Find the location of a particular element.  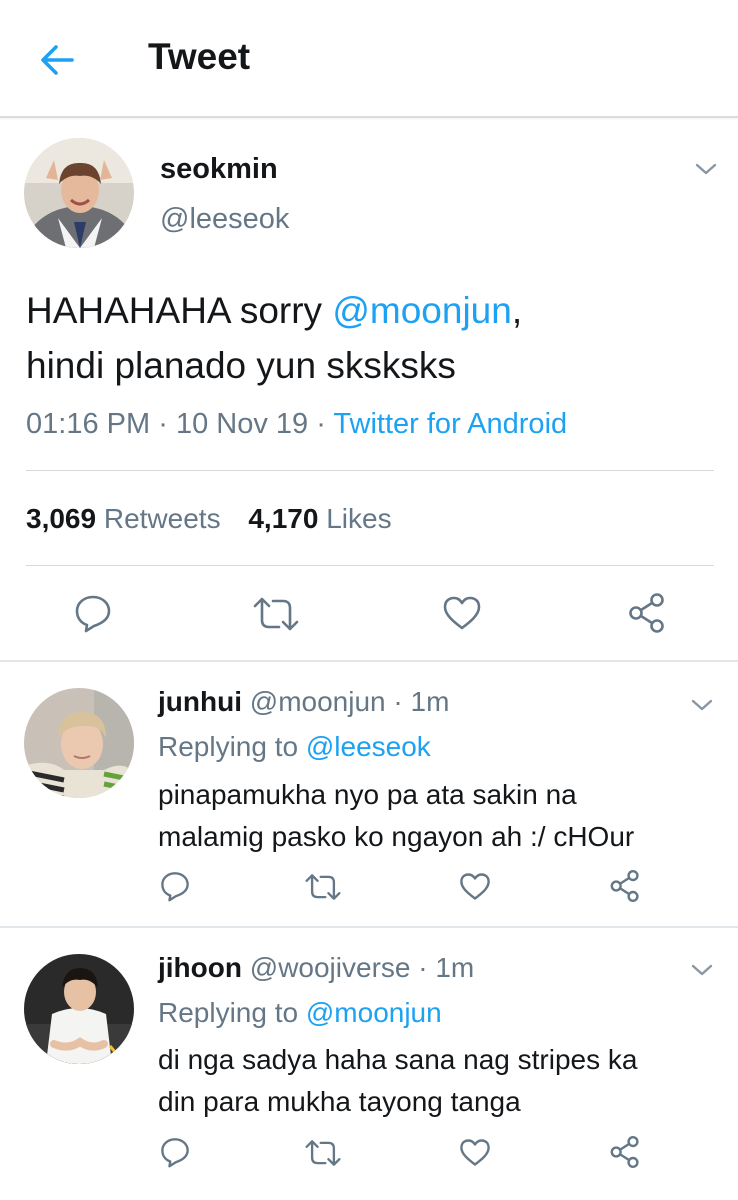

replying-to-link: @leeseok is located at coordinates (368, 746).